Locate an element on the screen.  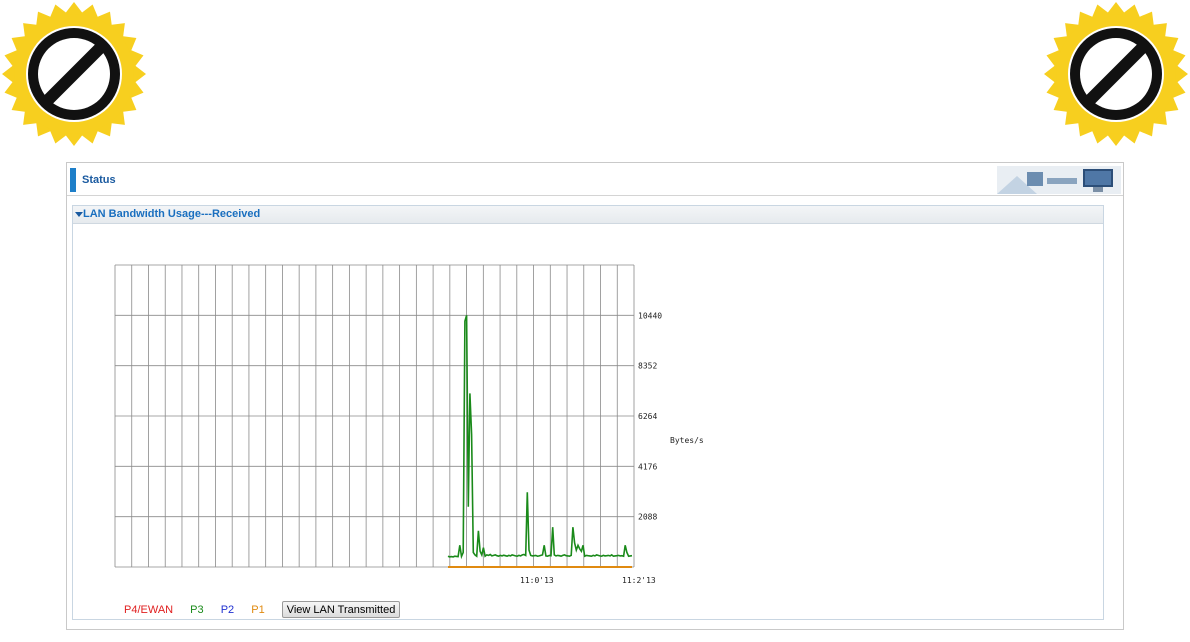
y-tick-label: 6264 is located at coordinates (647, 416).